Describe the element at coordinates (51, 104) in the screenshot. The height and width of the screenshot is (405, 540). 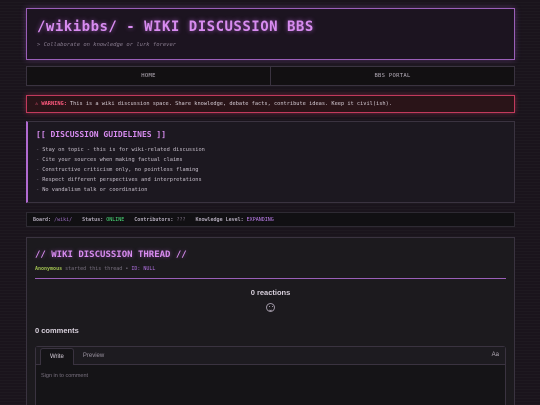
I see `warning-label: ⚠ WARNING:` at that location.